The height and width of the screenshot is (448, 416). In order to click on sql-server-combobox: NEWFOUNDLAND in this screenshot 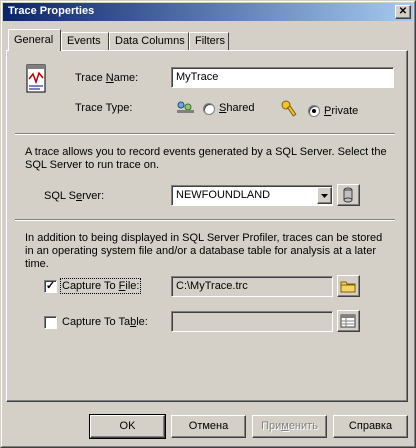, I will do `click(252, 195)`.